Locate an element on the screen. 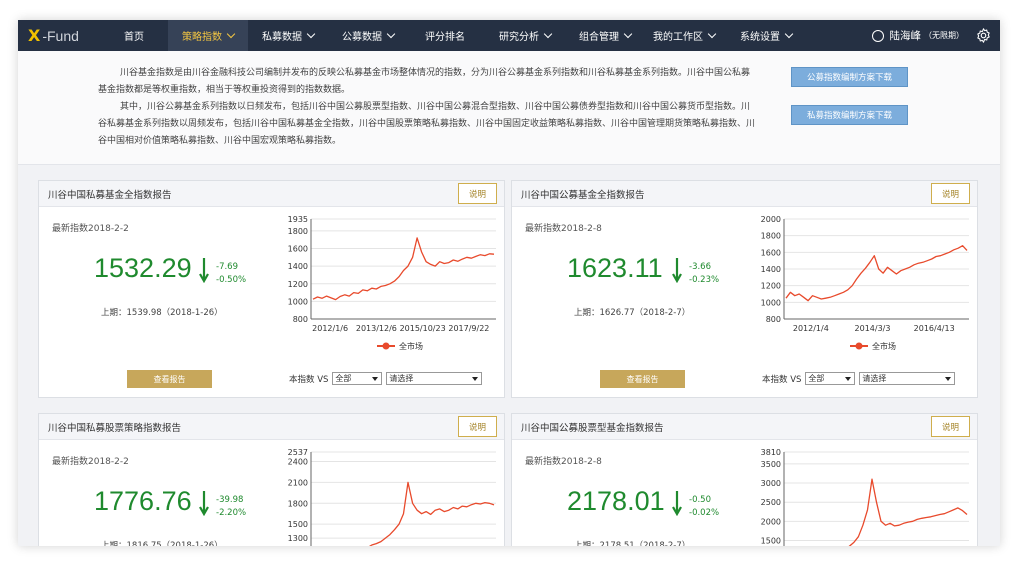 This screenshot has width=1018, height=564. compare-row: 本指数 VS 全部 请选择 is located at coordinates (859, 378).